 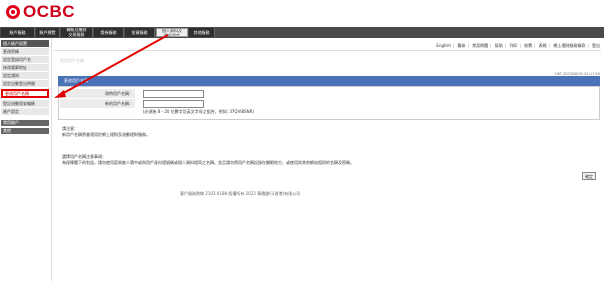 I want to click on link-forms: 表格, so click(x=543, y=45).